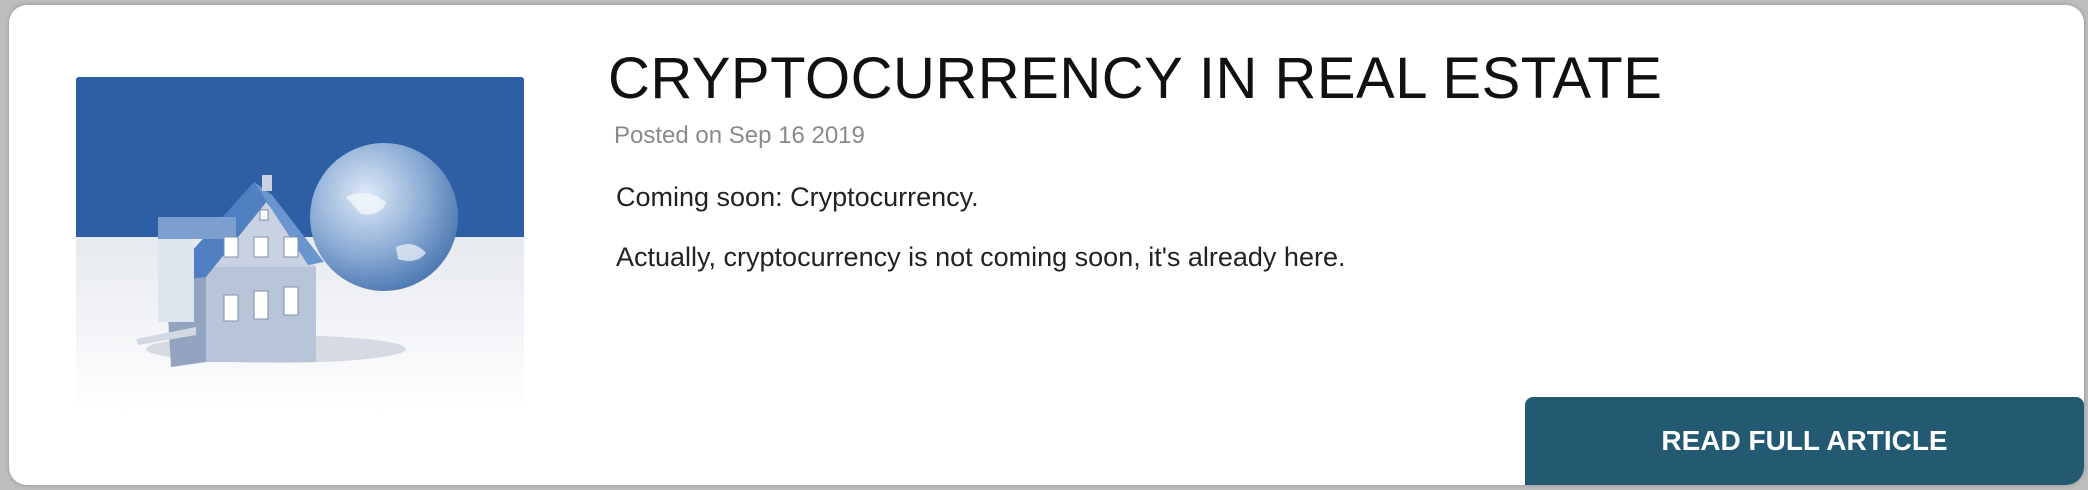 The image size is (2088, 490). What do you see at coordinates (1135, 78) in the screenshot?
I see `article-title: CRYPTOCURRENCY IN REAL ESTATE` at bounding box center [1135, 78].